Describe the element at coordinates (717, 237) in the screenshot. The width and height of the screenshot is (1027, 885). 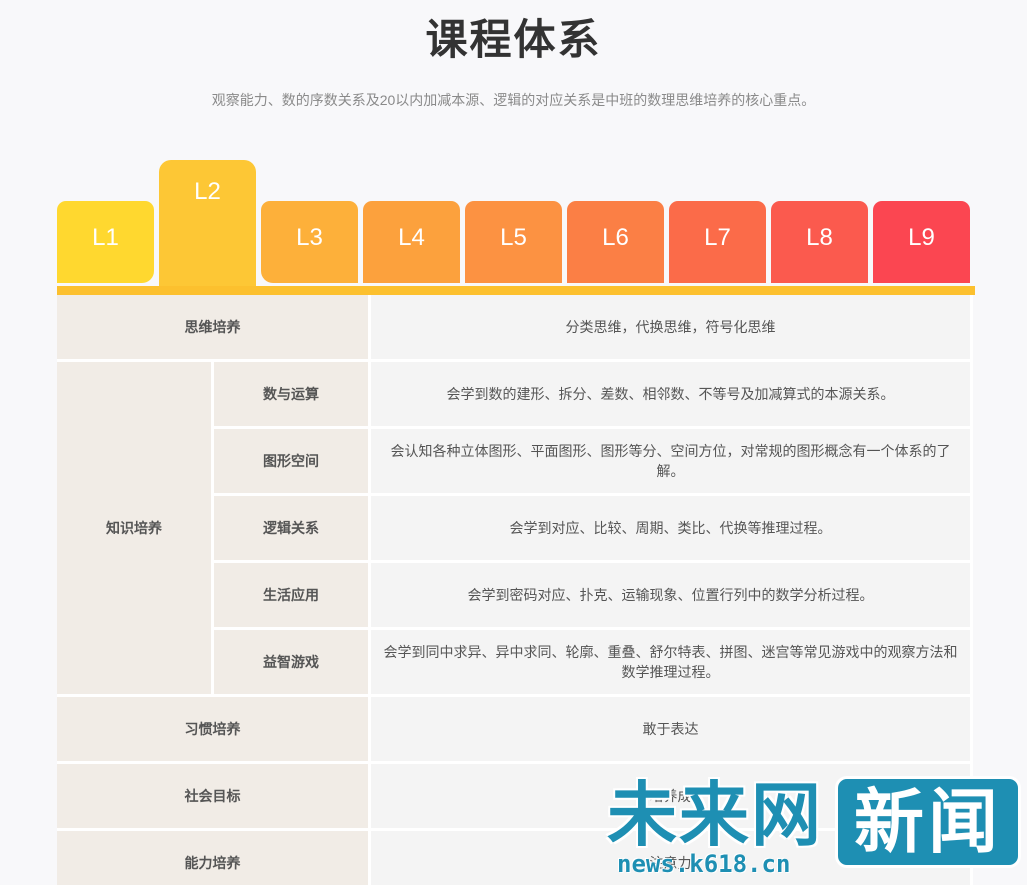
I see `tab-label: L7` at that location.